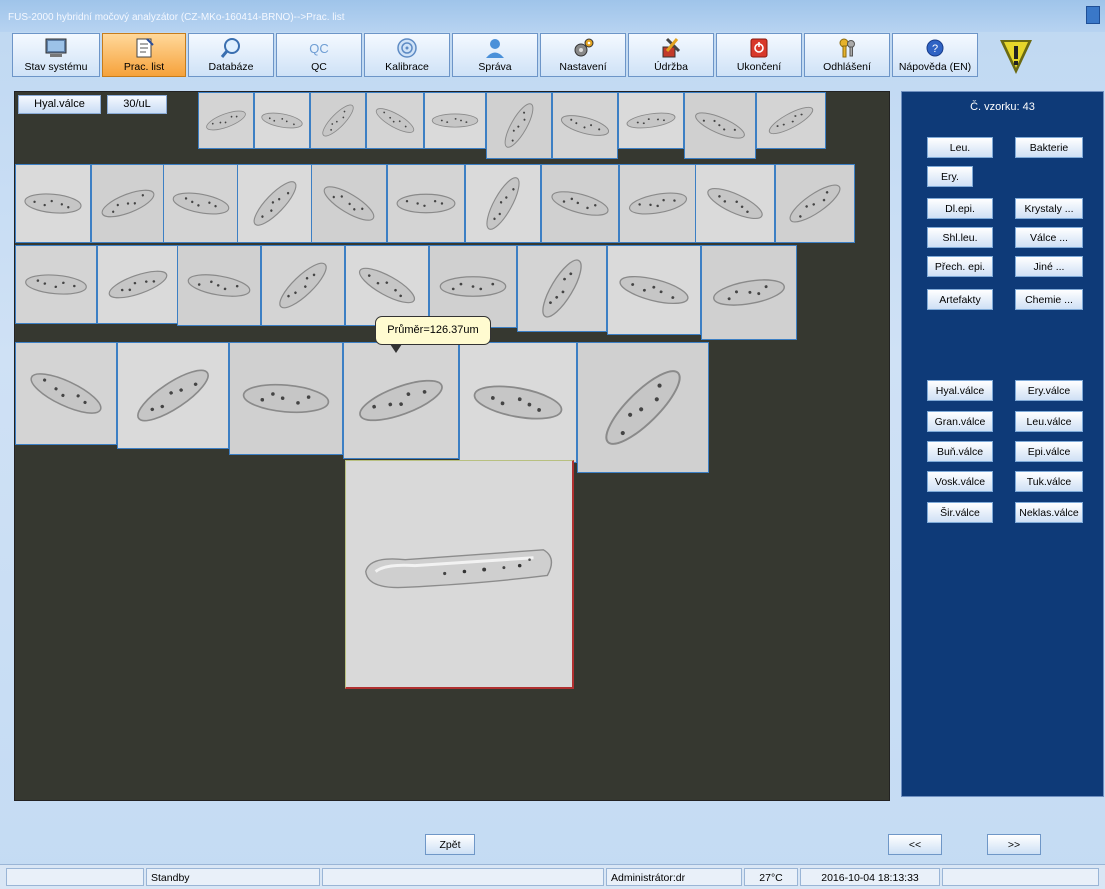 The width and height of the screenshot is (1105, 889). What do you see at coordinates (960, 421) in the screenshot?
I see `cast-button-gran: Gran.válce` at bounding box center [960, 421].